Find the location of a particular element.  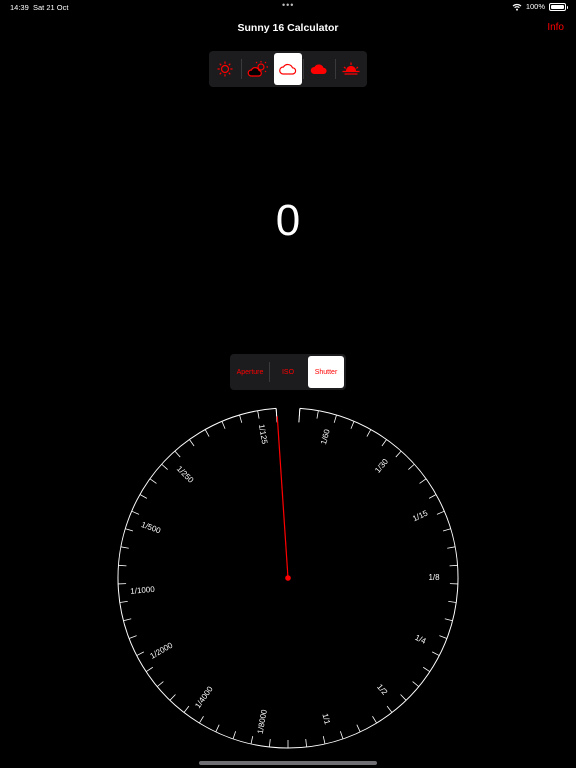

weather-option-heavy-overcast is located at coordinates (319, 69).